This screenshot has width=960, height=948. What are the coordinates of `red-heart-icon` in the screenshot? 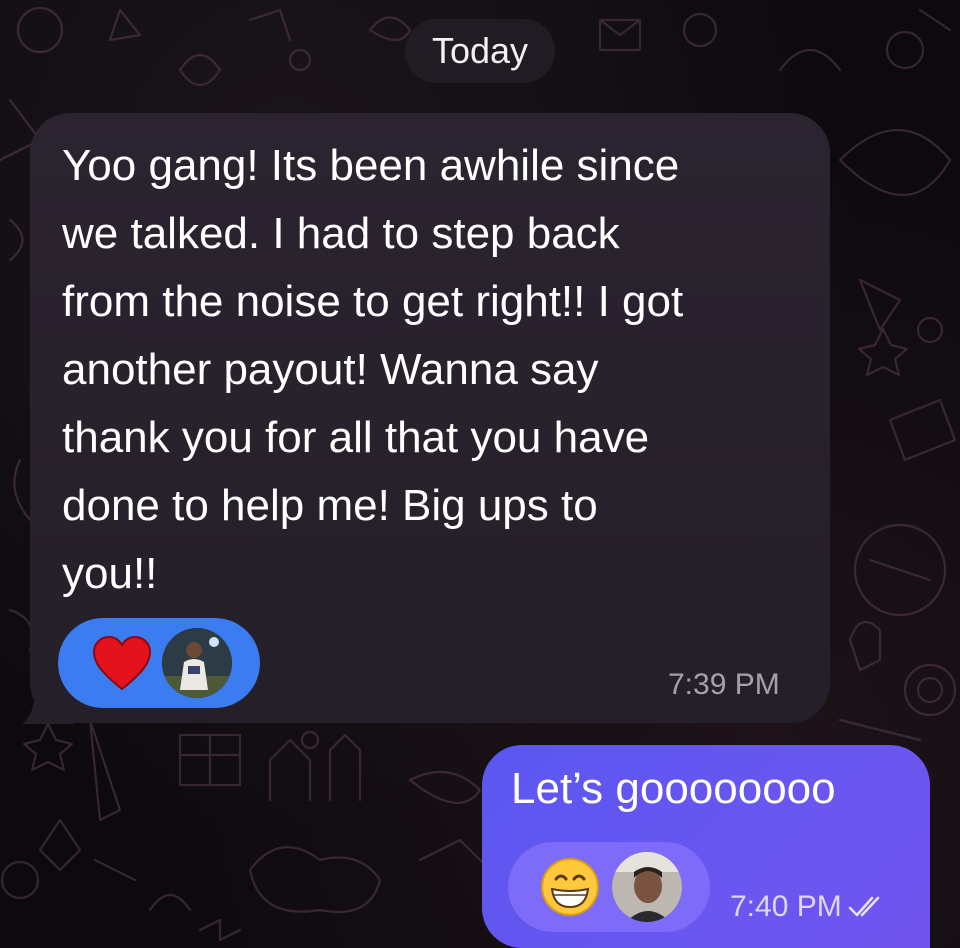 It's located at (122, 663).